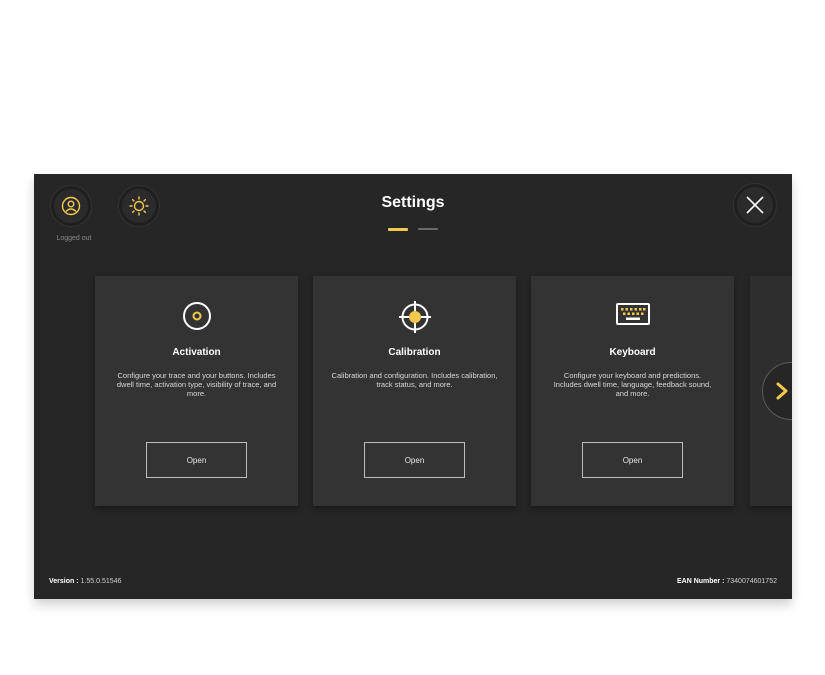 The height and width of the screenshot is (675, 825). What do you see at coordinates (196, 460) in the screenshot?
I see `open-activation-button: Open` at bounding box center [196, 460].